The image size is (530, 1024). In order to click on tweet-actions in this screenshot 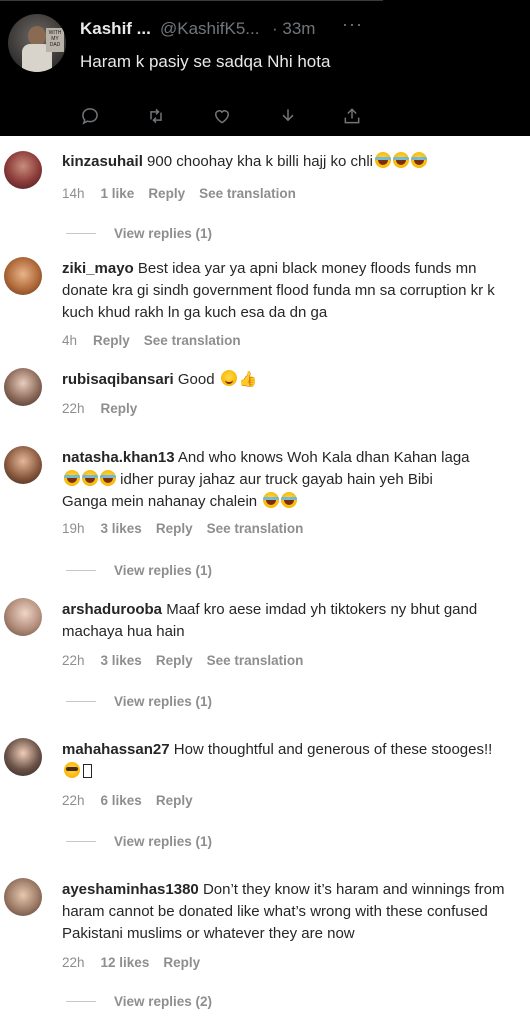, I will do `click(228, 116)`.